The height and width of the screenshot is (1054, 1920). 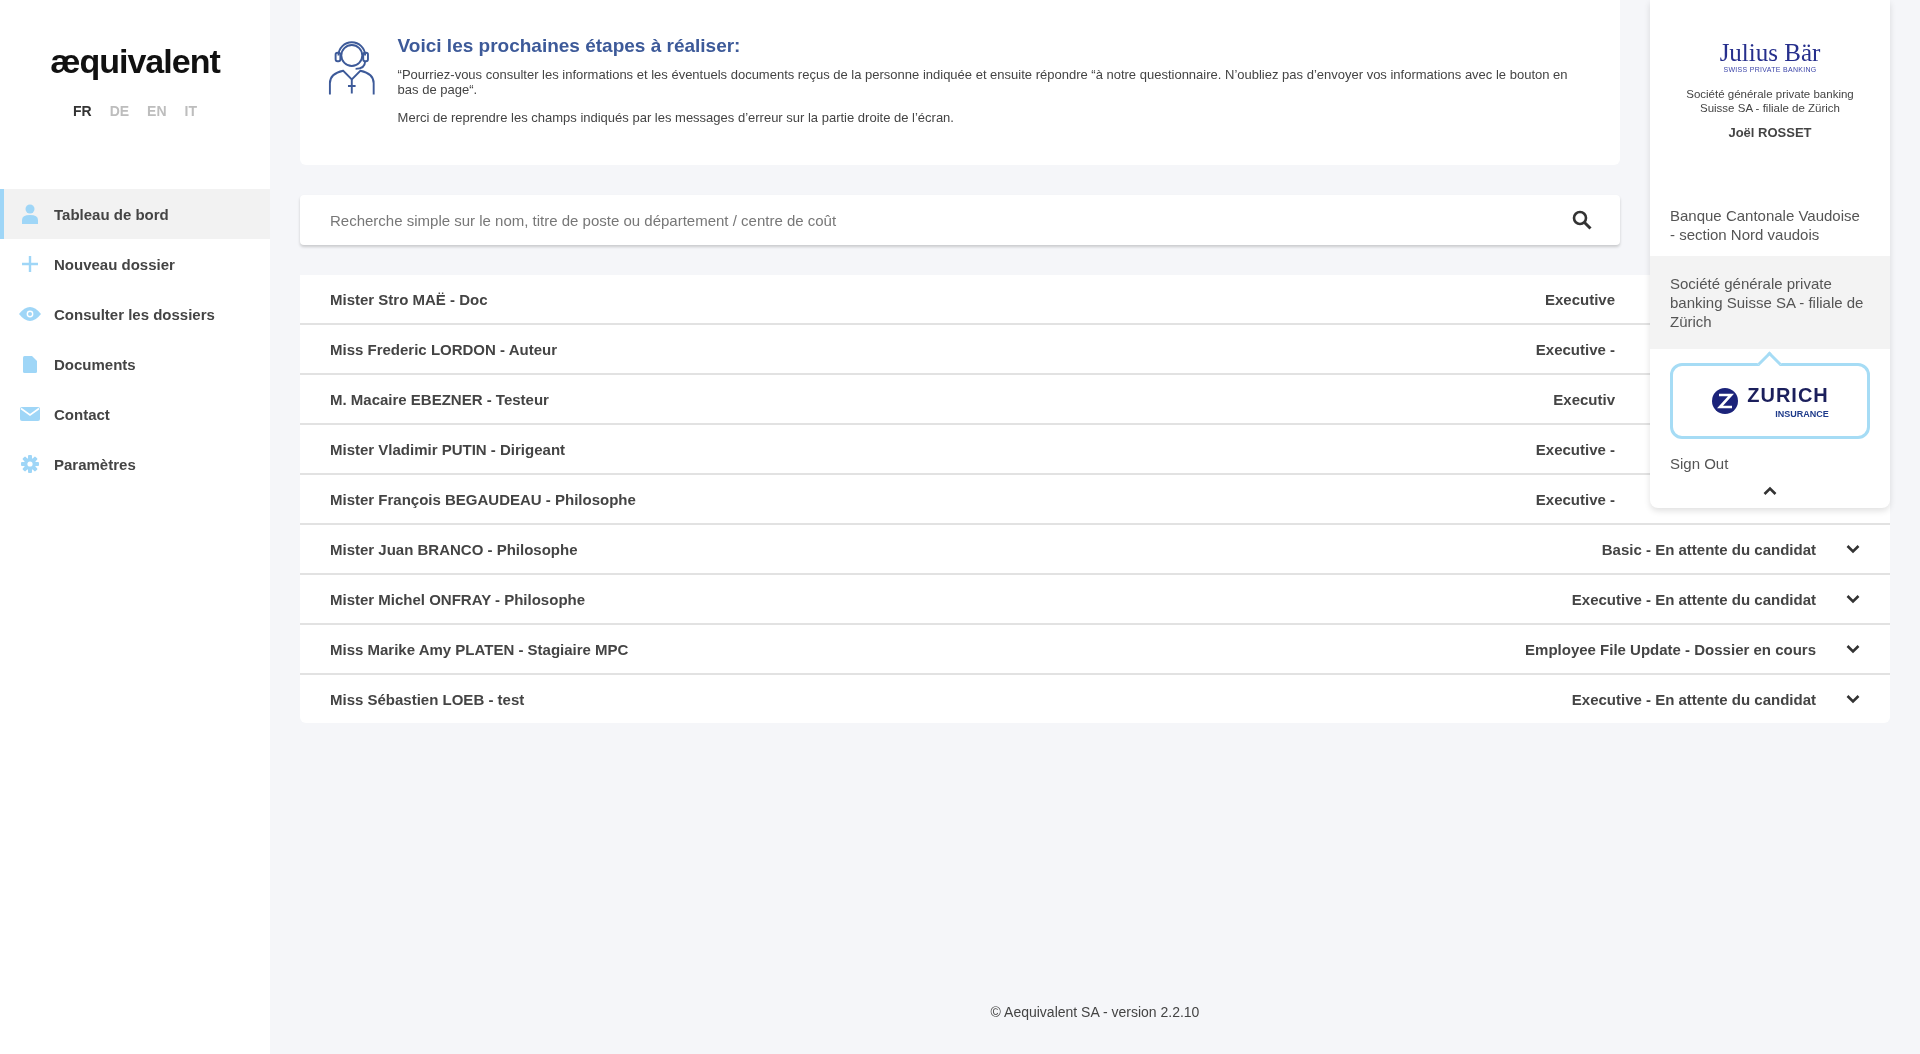 What do you see at coordinates (1579, 299) in the screenshot?
I see `file-status: Executive` at bounding box center [1579, 299].